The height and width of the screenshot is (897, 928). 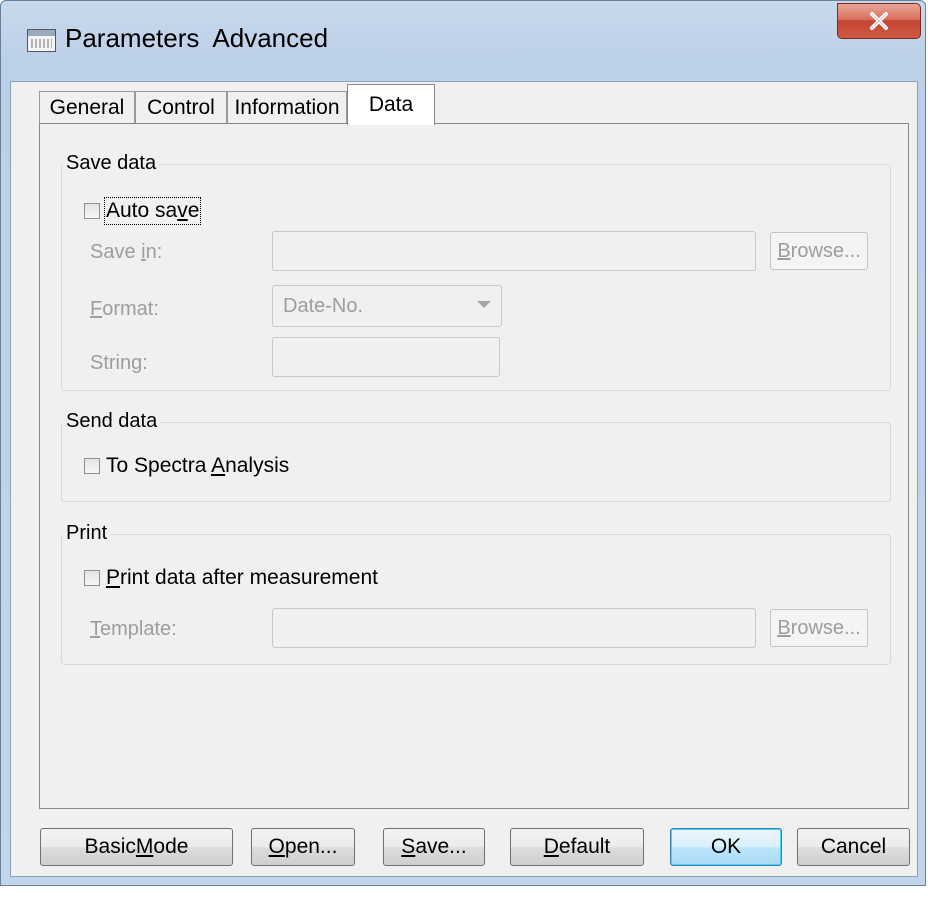 I want to click on auto-save-label: Auto save, so click(x=152, y=211).